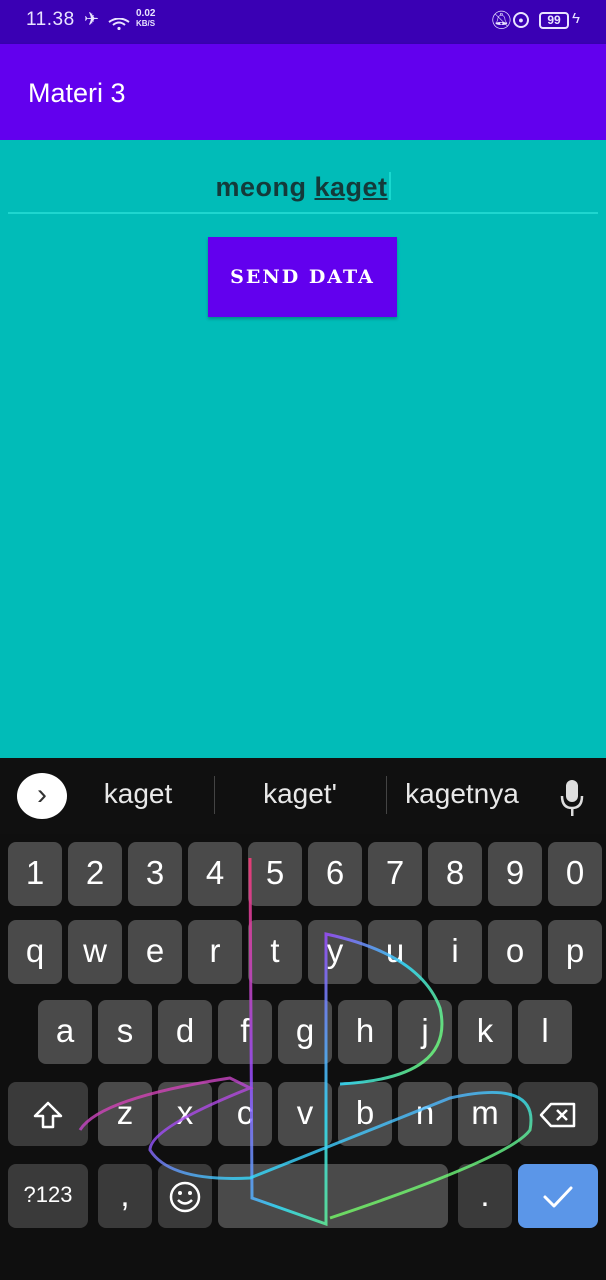  Describe the element at coordinates (305, 1114) in the screenshot. I see `key-v: v` at that location.